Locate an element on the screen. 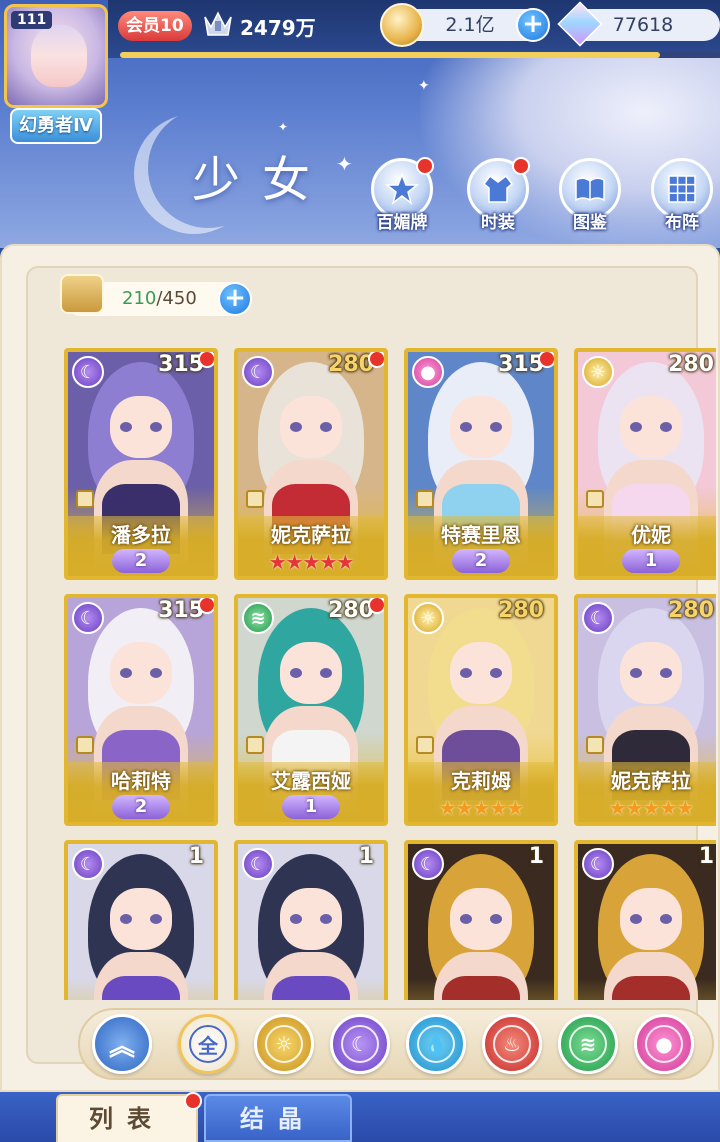  collapse-arrow-icon: ︽ is located at coordinates (121, 1046).